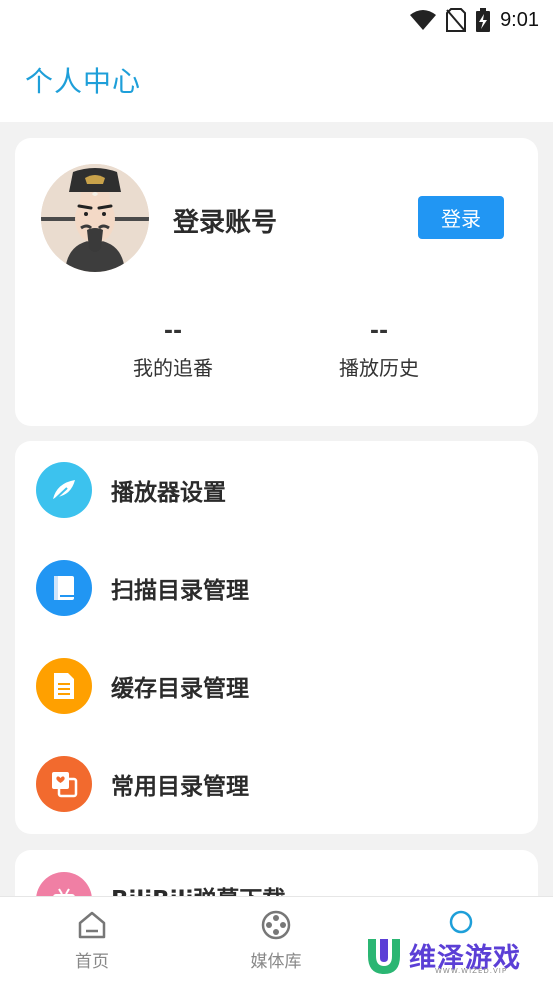 This screenshot has height=983, width=553. I want to click on nav-item-home: 首页, so click(92, 940).